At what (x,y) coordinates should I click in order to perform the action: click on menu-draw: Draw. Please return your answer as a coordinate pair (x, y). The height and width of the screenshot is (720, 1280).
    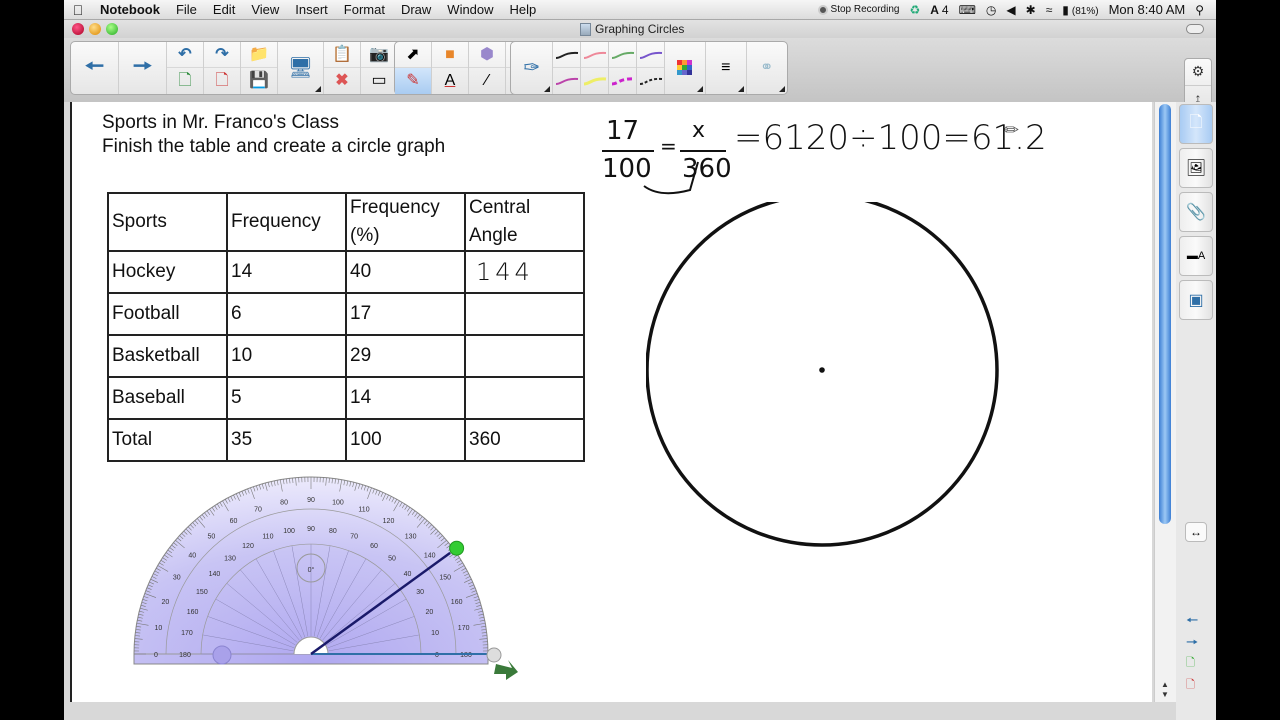
    Looking at the image, I should click on (416, 9).